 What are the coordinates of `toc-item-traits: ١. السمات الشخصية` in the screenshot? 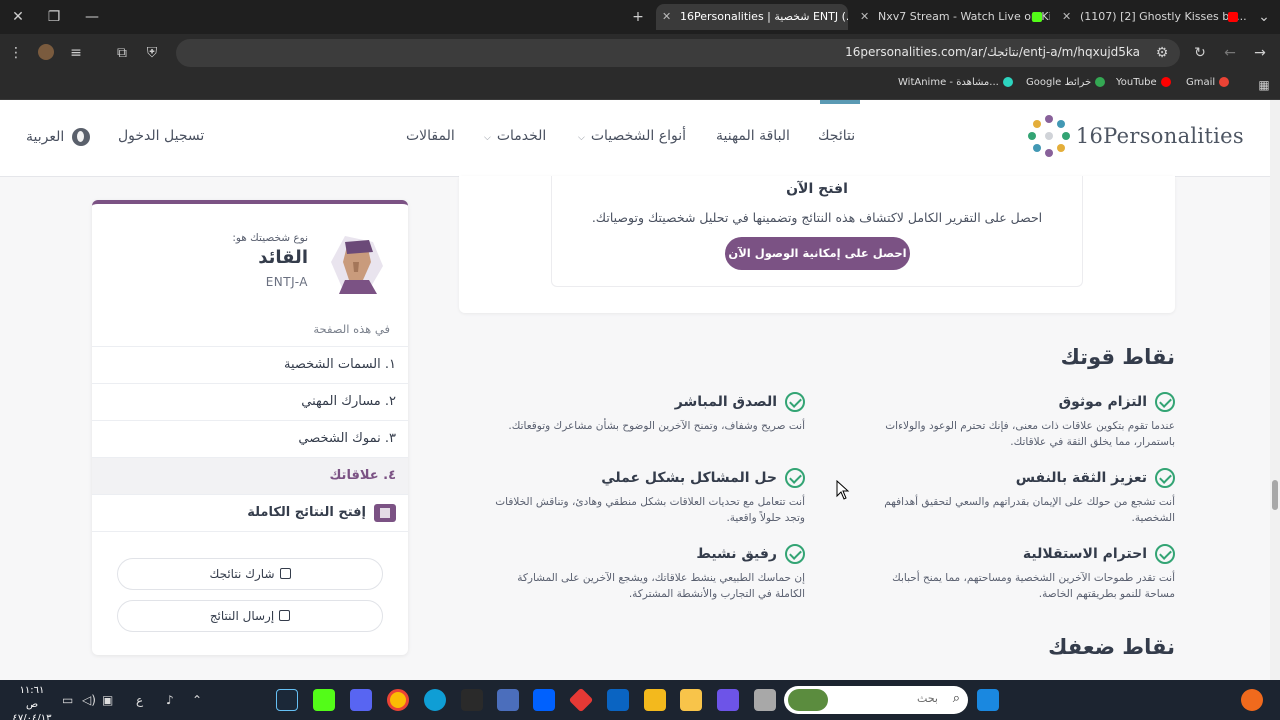 It's located at (250, 364).